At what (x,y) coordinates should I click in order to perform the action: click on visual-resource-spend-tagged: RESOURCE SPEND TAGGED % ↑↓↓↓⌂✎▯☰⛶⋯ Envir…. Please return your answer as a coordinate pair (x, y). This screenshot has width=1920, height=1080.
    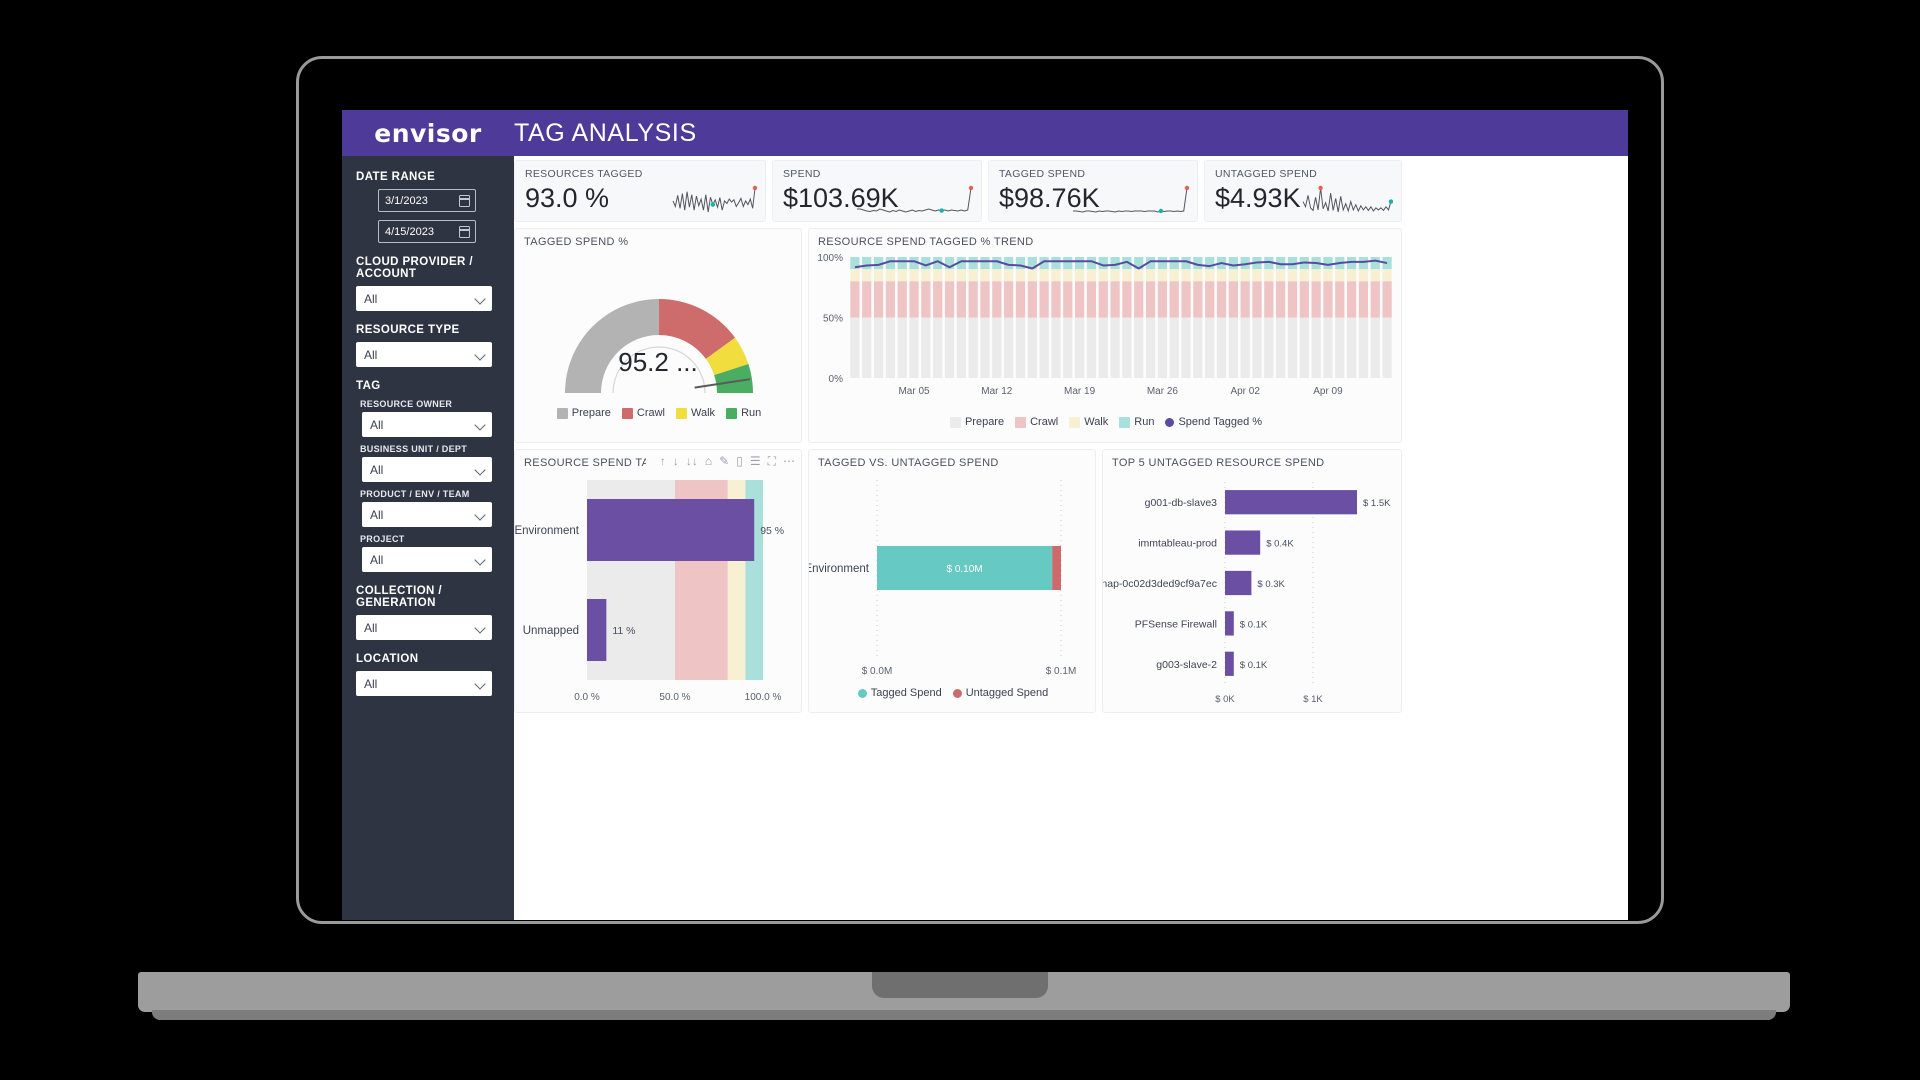
    Looking at the image, I should click on (658, 581).